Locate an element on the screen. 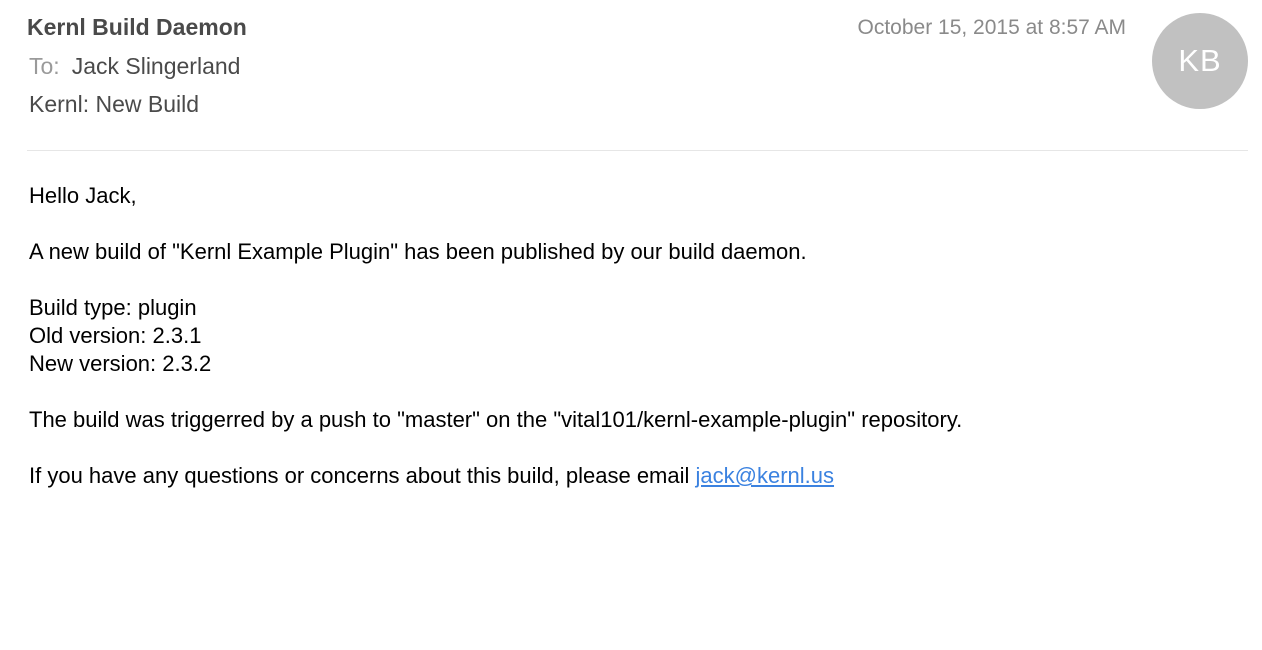 This screenshot has height=650, width=1262. avatar: KB is located at coordinates (1200, 61).